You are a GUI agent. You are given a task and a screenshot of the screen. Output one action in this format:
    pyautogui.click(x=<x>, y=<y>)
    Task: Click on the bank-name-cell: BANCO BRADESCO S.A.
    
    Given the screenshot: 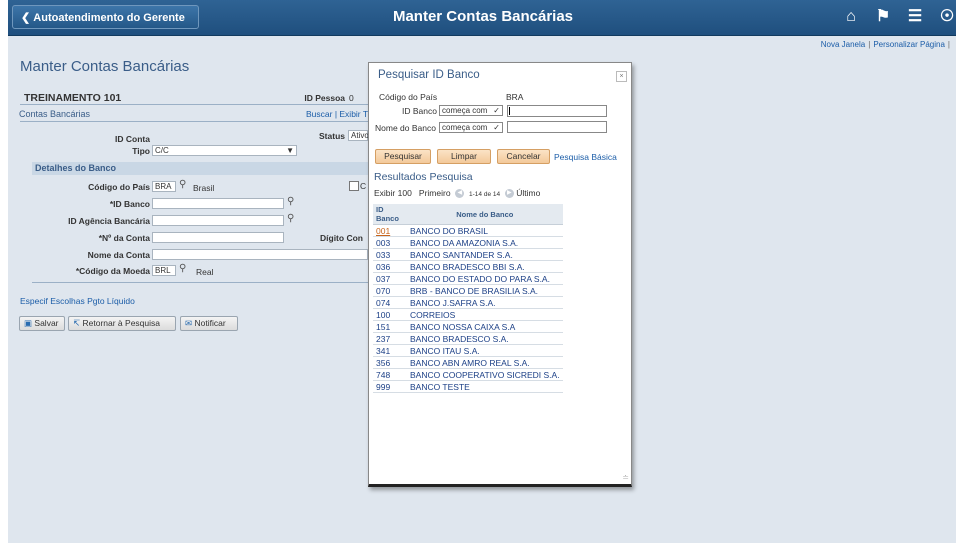 What is the action you would take?
    pyautogui.click(x=485, y=338)
    